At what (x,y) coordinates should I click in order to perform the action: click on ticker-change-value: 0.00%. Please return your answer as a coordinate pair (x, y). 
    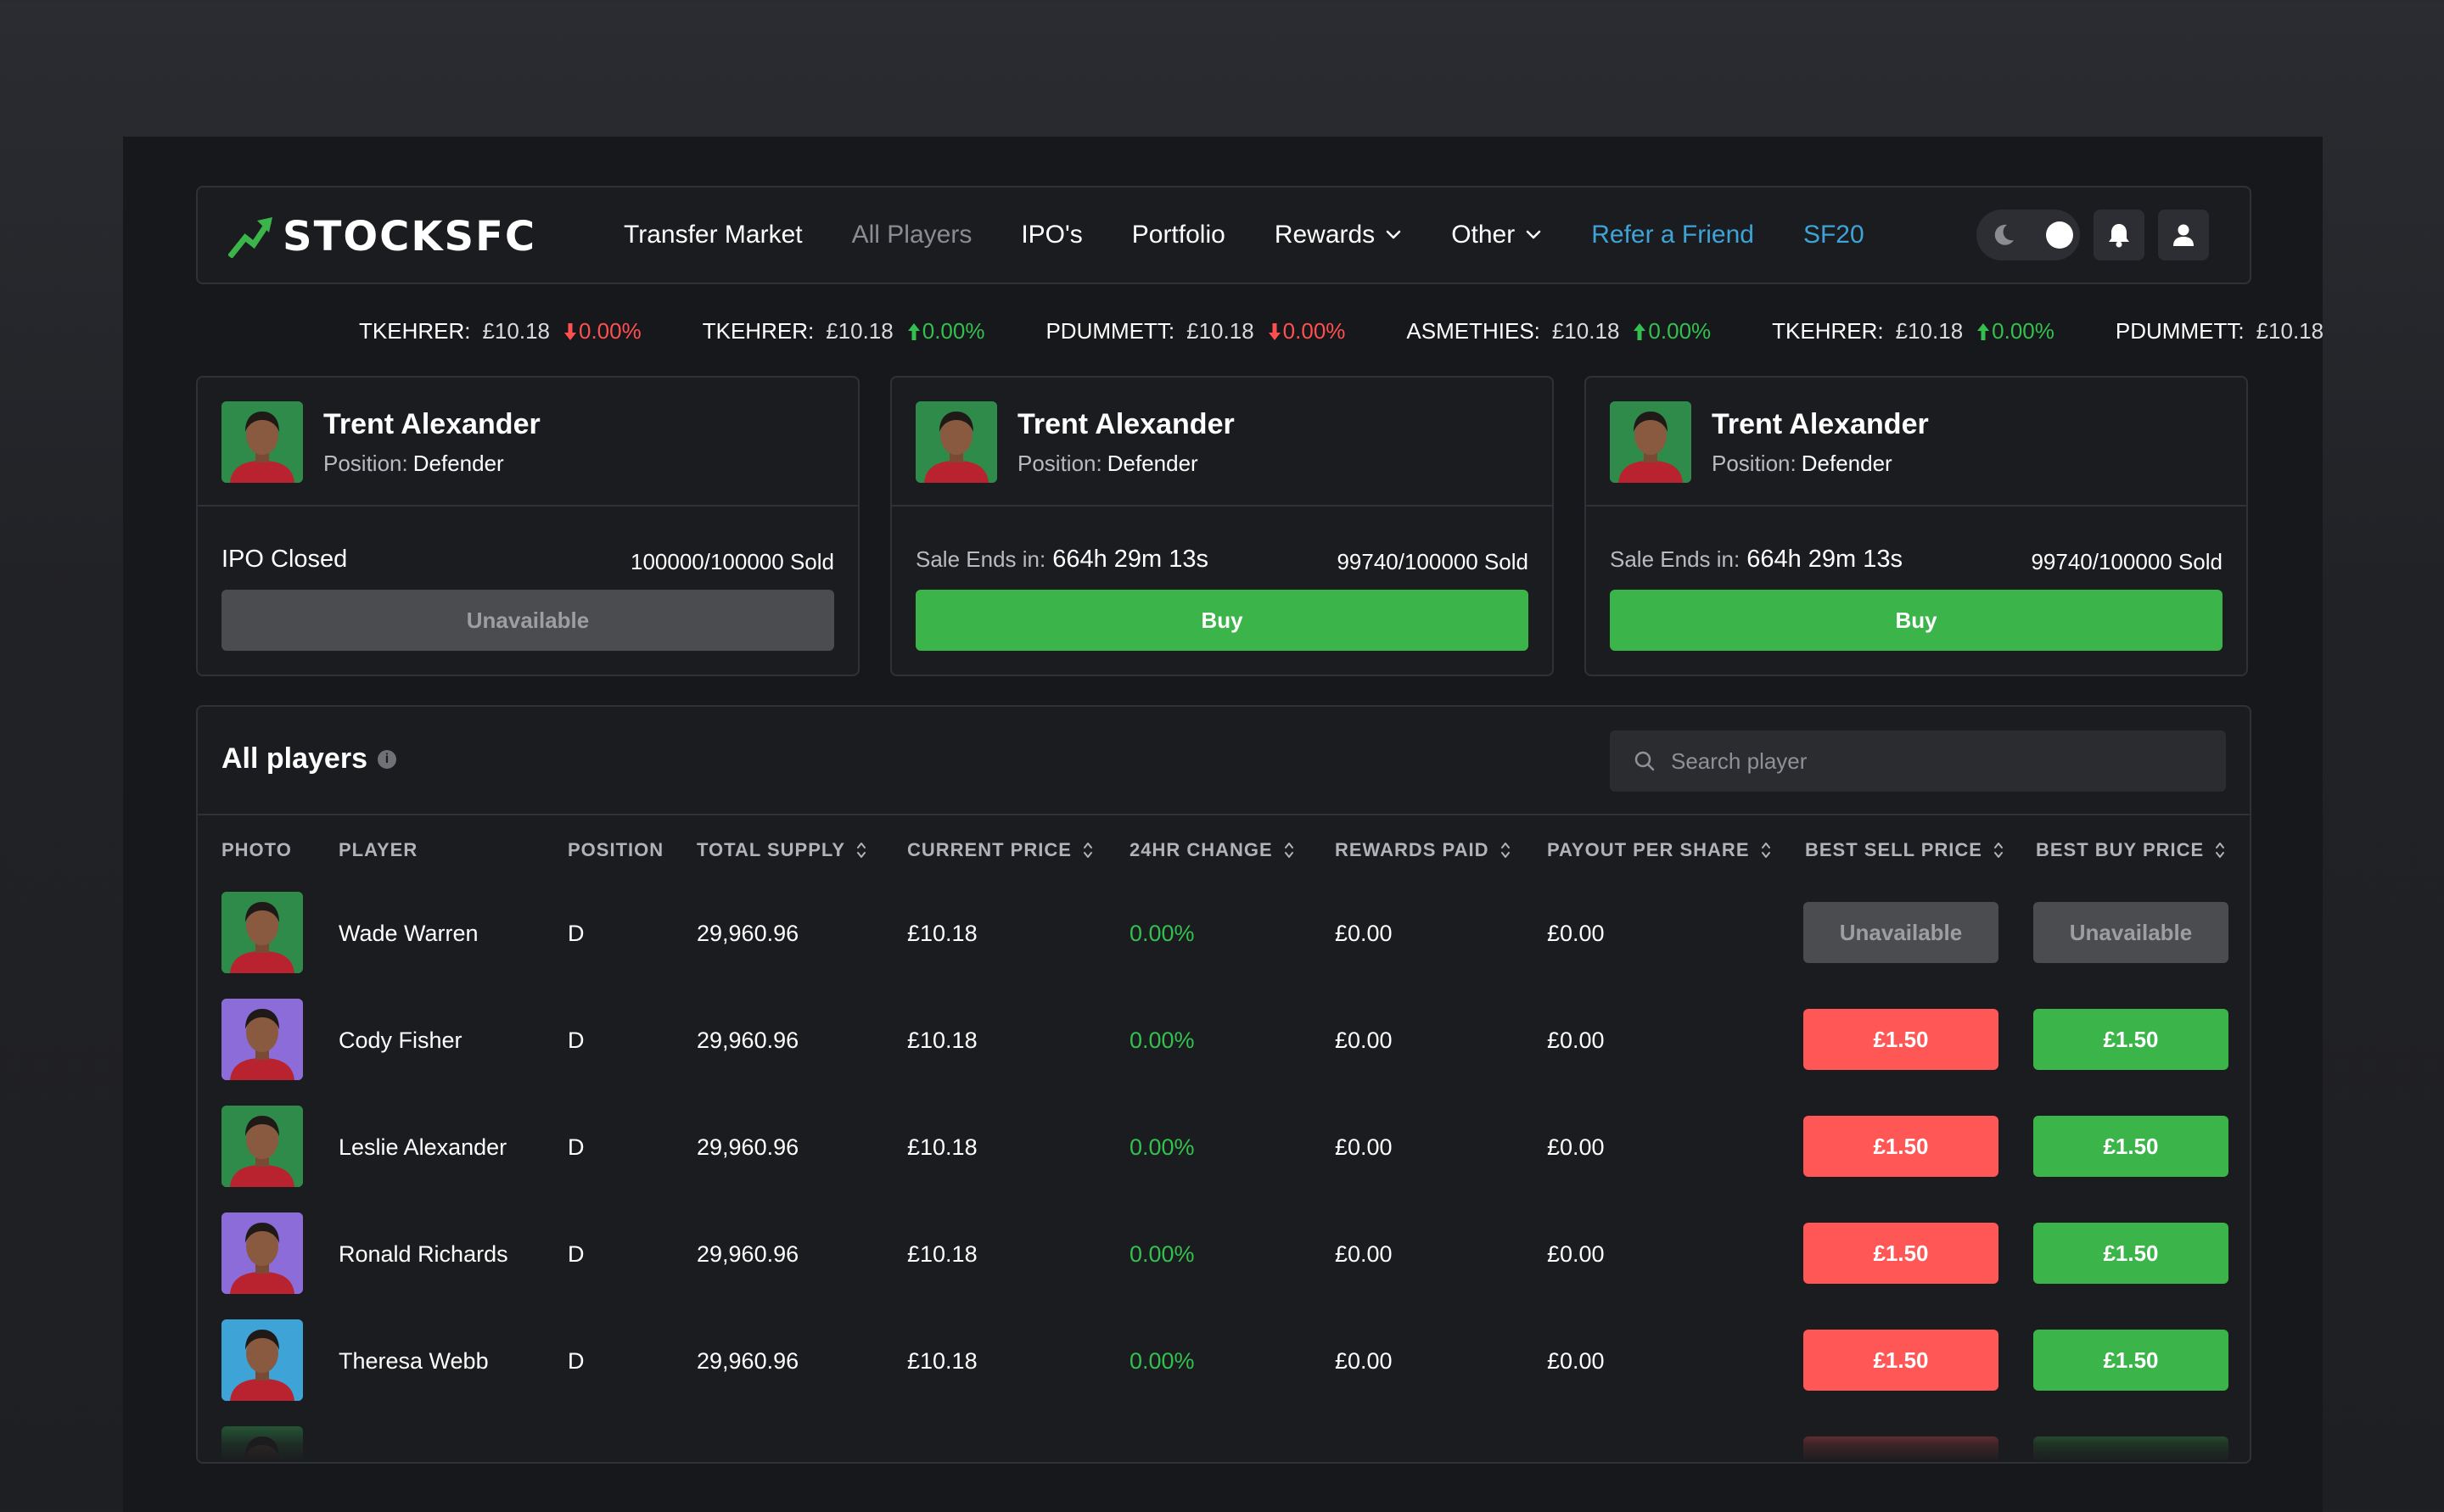
    Looking at the image, I should click on (1680, 331).